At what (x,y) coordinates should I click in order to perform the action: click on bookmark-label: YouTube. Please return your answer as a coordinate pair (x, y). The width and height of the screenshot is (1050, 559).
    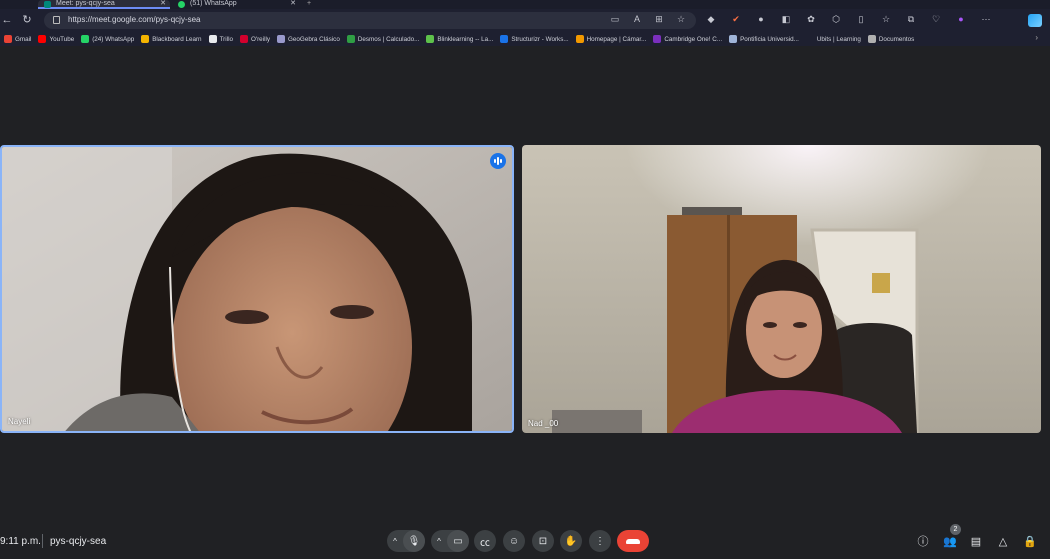
    Looking at the image, I should click on (62, 39).